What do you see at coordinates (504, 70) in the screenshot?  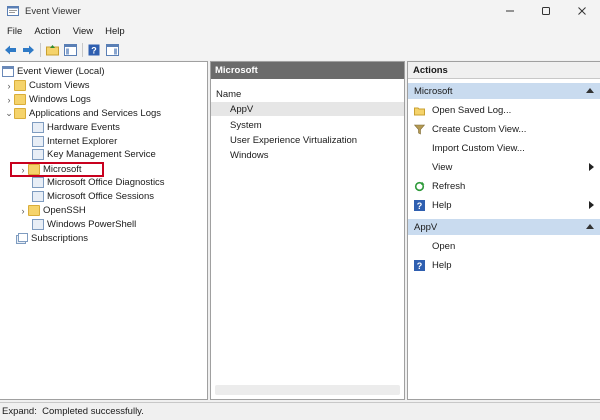 I see `actions-title: Actions` at bounding box center [504, 70].